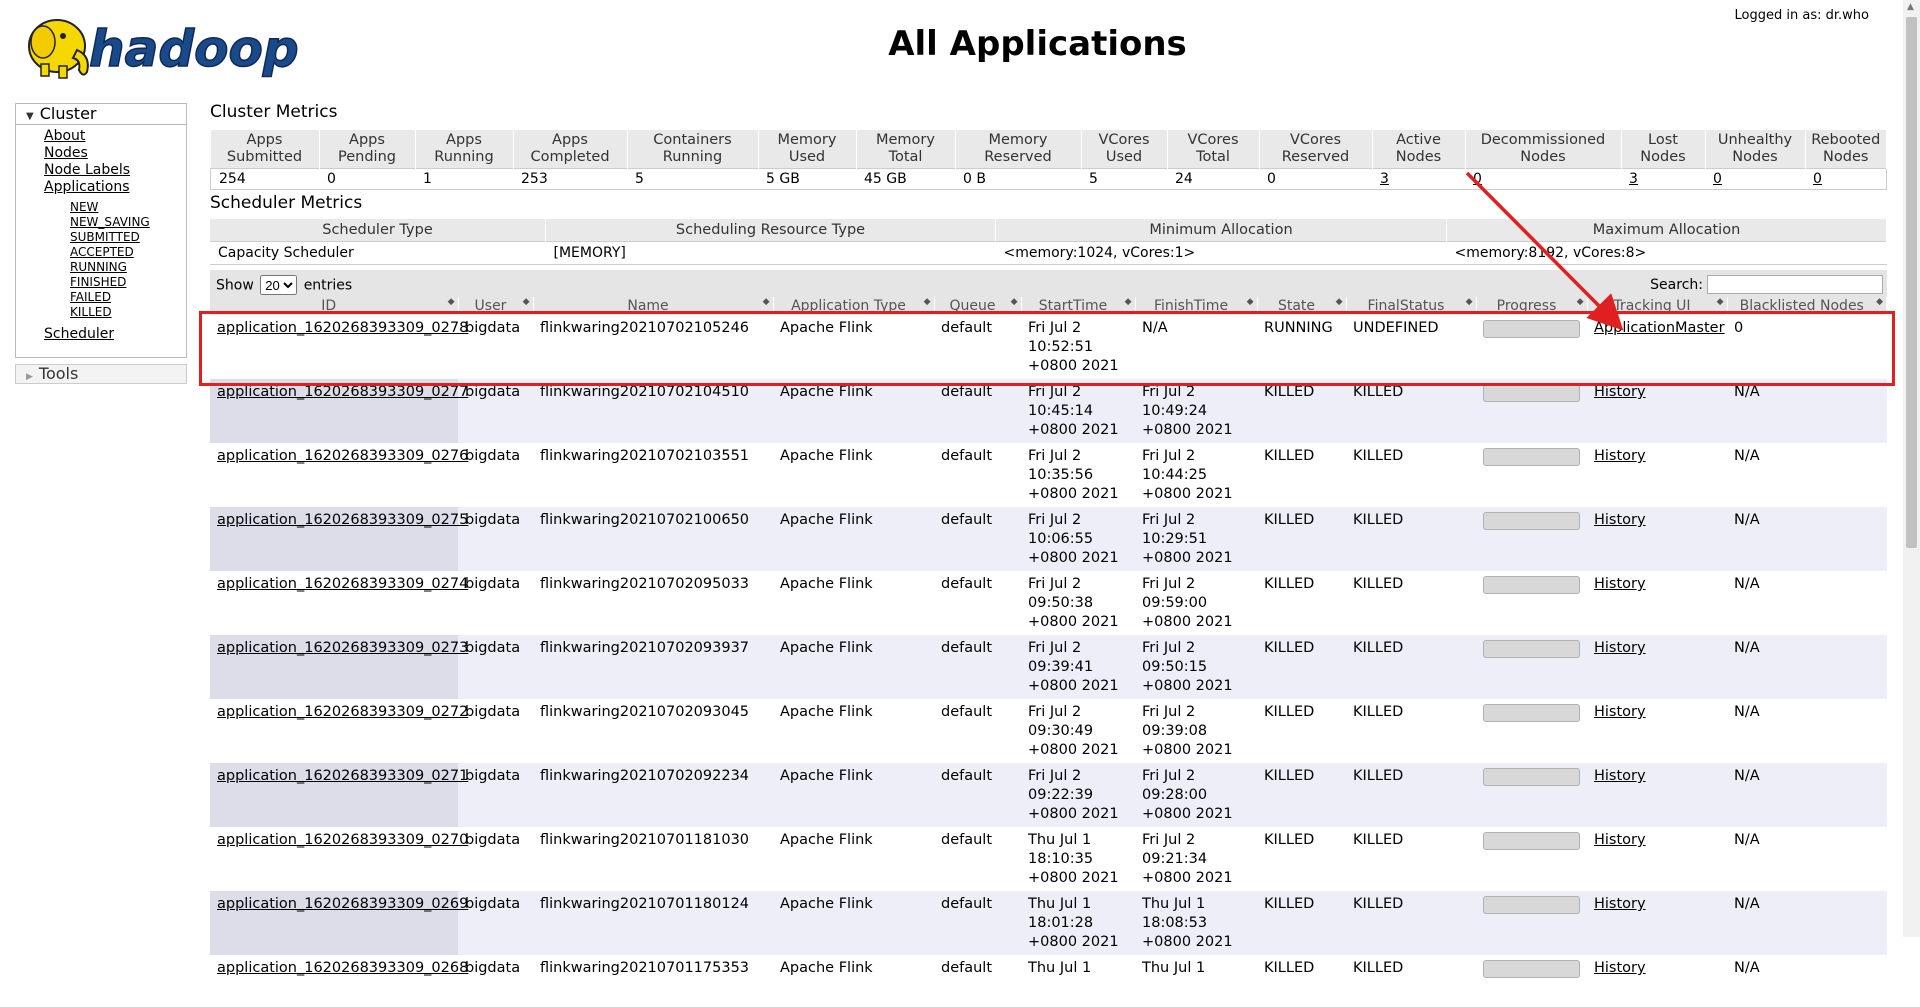 Image resolution: width=1920 pixels, height=1007 pixels. I want to click on show-label: Show, so click(235, 285).